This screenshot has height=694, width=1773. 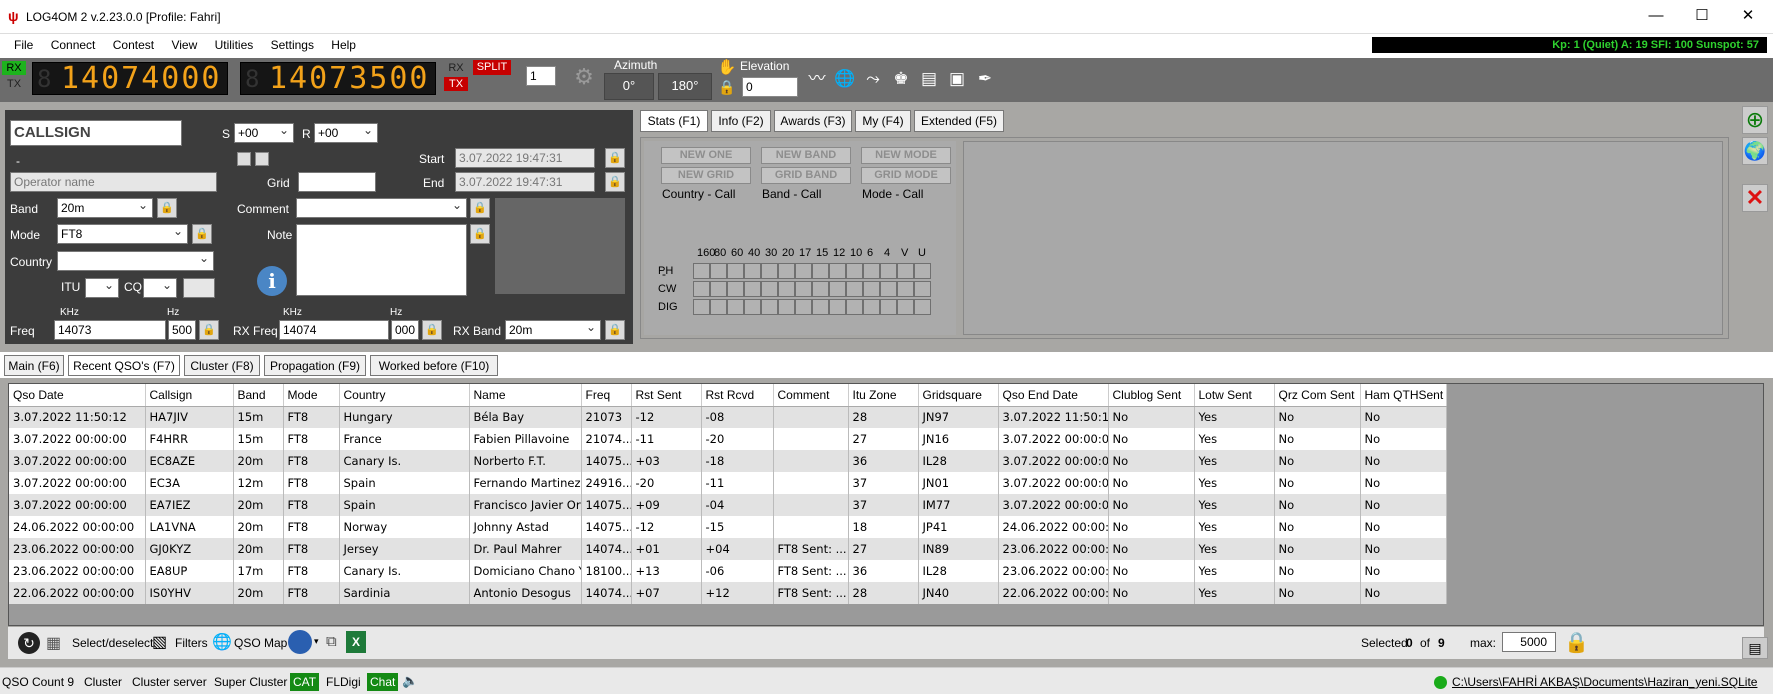 What do you see at coordinates (958, 395) in the screenshot?
I see `column-header: Gridsquare` at bounding box center [958, 395].